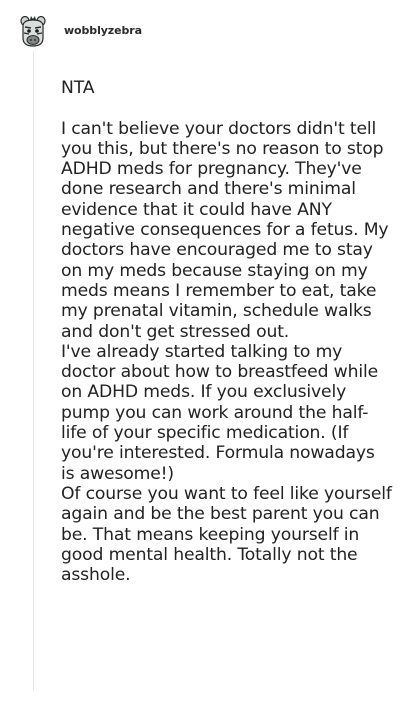 This screenshot has width=400, height=708. What do you see at coordinates (33, 32) in the screenshot?
I see `zebra-avatar-icon` at bounding box center [33, 32].